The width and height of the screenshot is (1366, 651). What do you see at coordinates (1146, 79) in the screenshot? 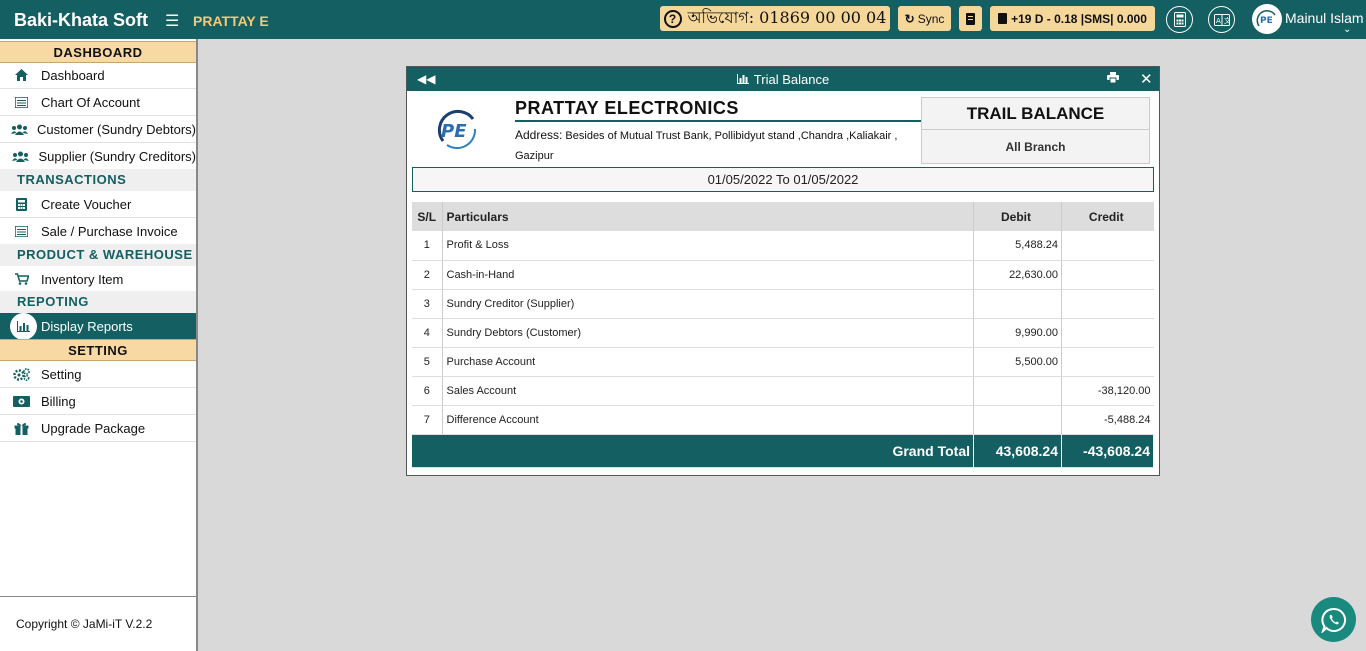
I see `close-icon: ✕` at bounding box center [1146, 79].